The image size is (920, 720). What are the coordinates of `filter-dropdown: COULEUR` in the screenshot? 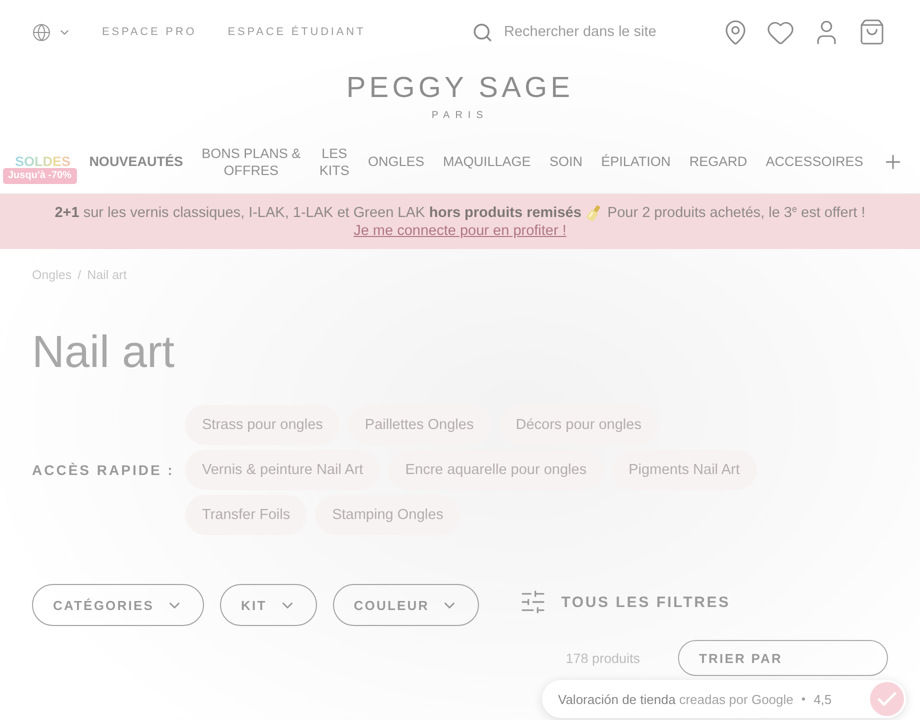 It's located at (406, 605).